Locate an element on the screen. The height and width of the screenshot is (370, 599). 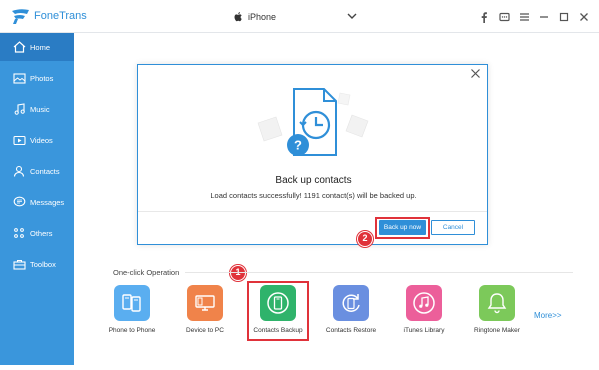
tool-ringtone-maker: Ringtone Maker is located at coordinates (497, 315).